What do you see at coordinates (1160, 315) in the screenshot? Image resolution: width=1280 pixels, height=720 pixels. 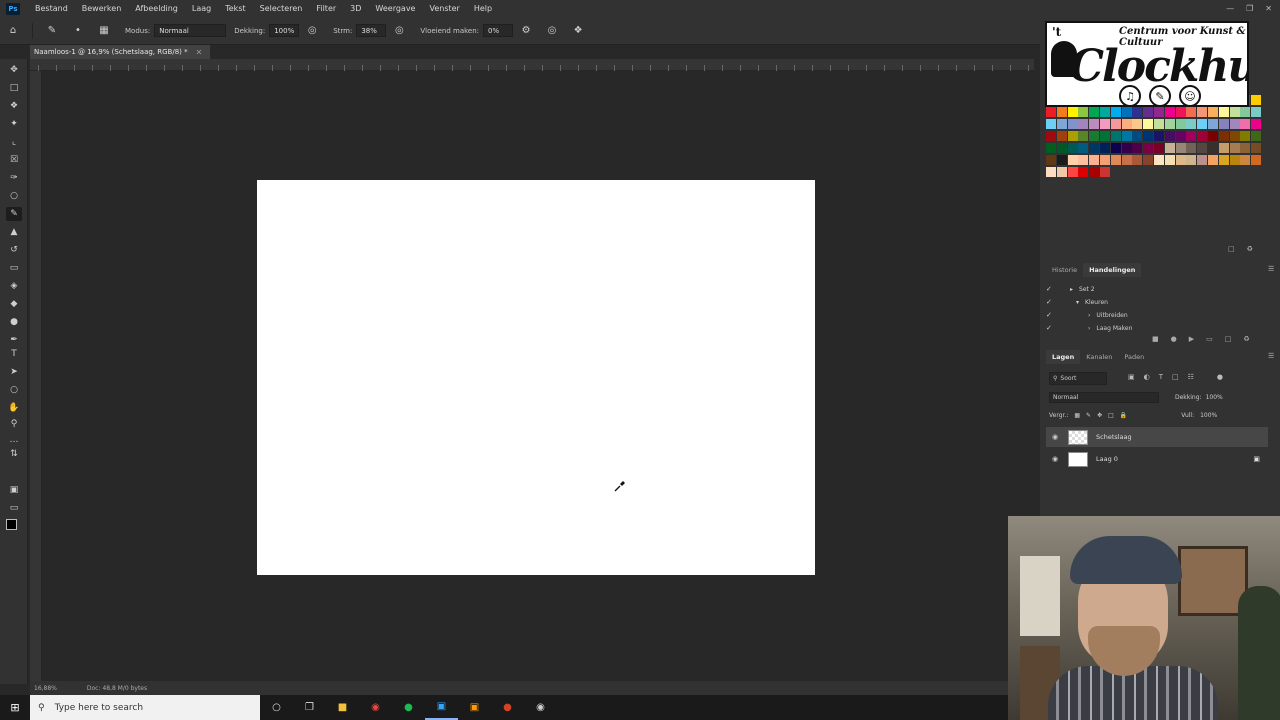 I see `action-item: ✓ › Uitbreiden` at bounding box center [1160, 315].